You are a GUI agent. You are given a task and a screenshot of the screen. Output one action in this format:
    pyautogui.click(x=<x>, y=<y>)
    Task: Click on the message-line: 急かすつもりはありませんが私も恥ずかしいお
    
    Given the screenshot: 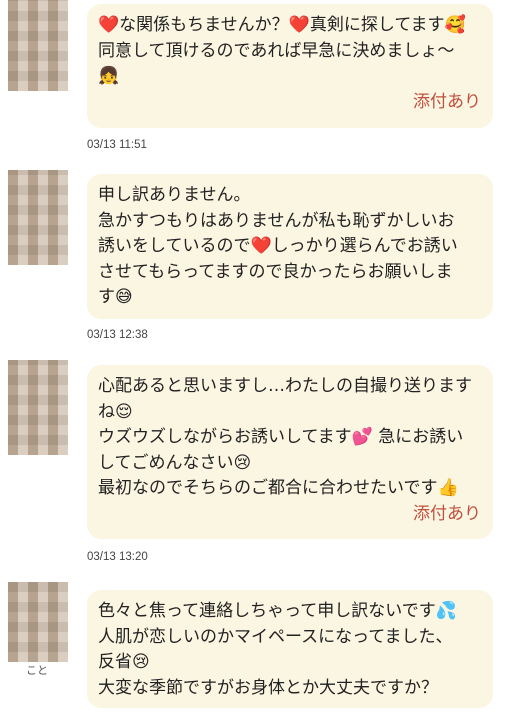 What is the action you would take?
    pyautogui.click(x=276, y=220)
    